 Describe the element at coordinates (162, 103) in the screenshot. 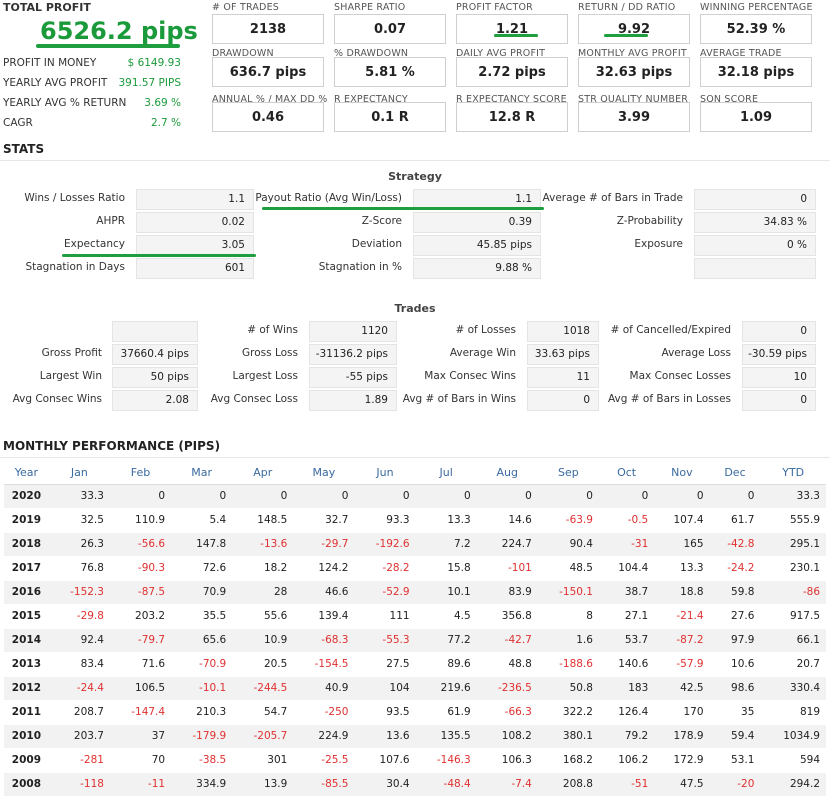

I see `summary-value: 3.69 %` at that location.